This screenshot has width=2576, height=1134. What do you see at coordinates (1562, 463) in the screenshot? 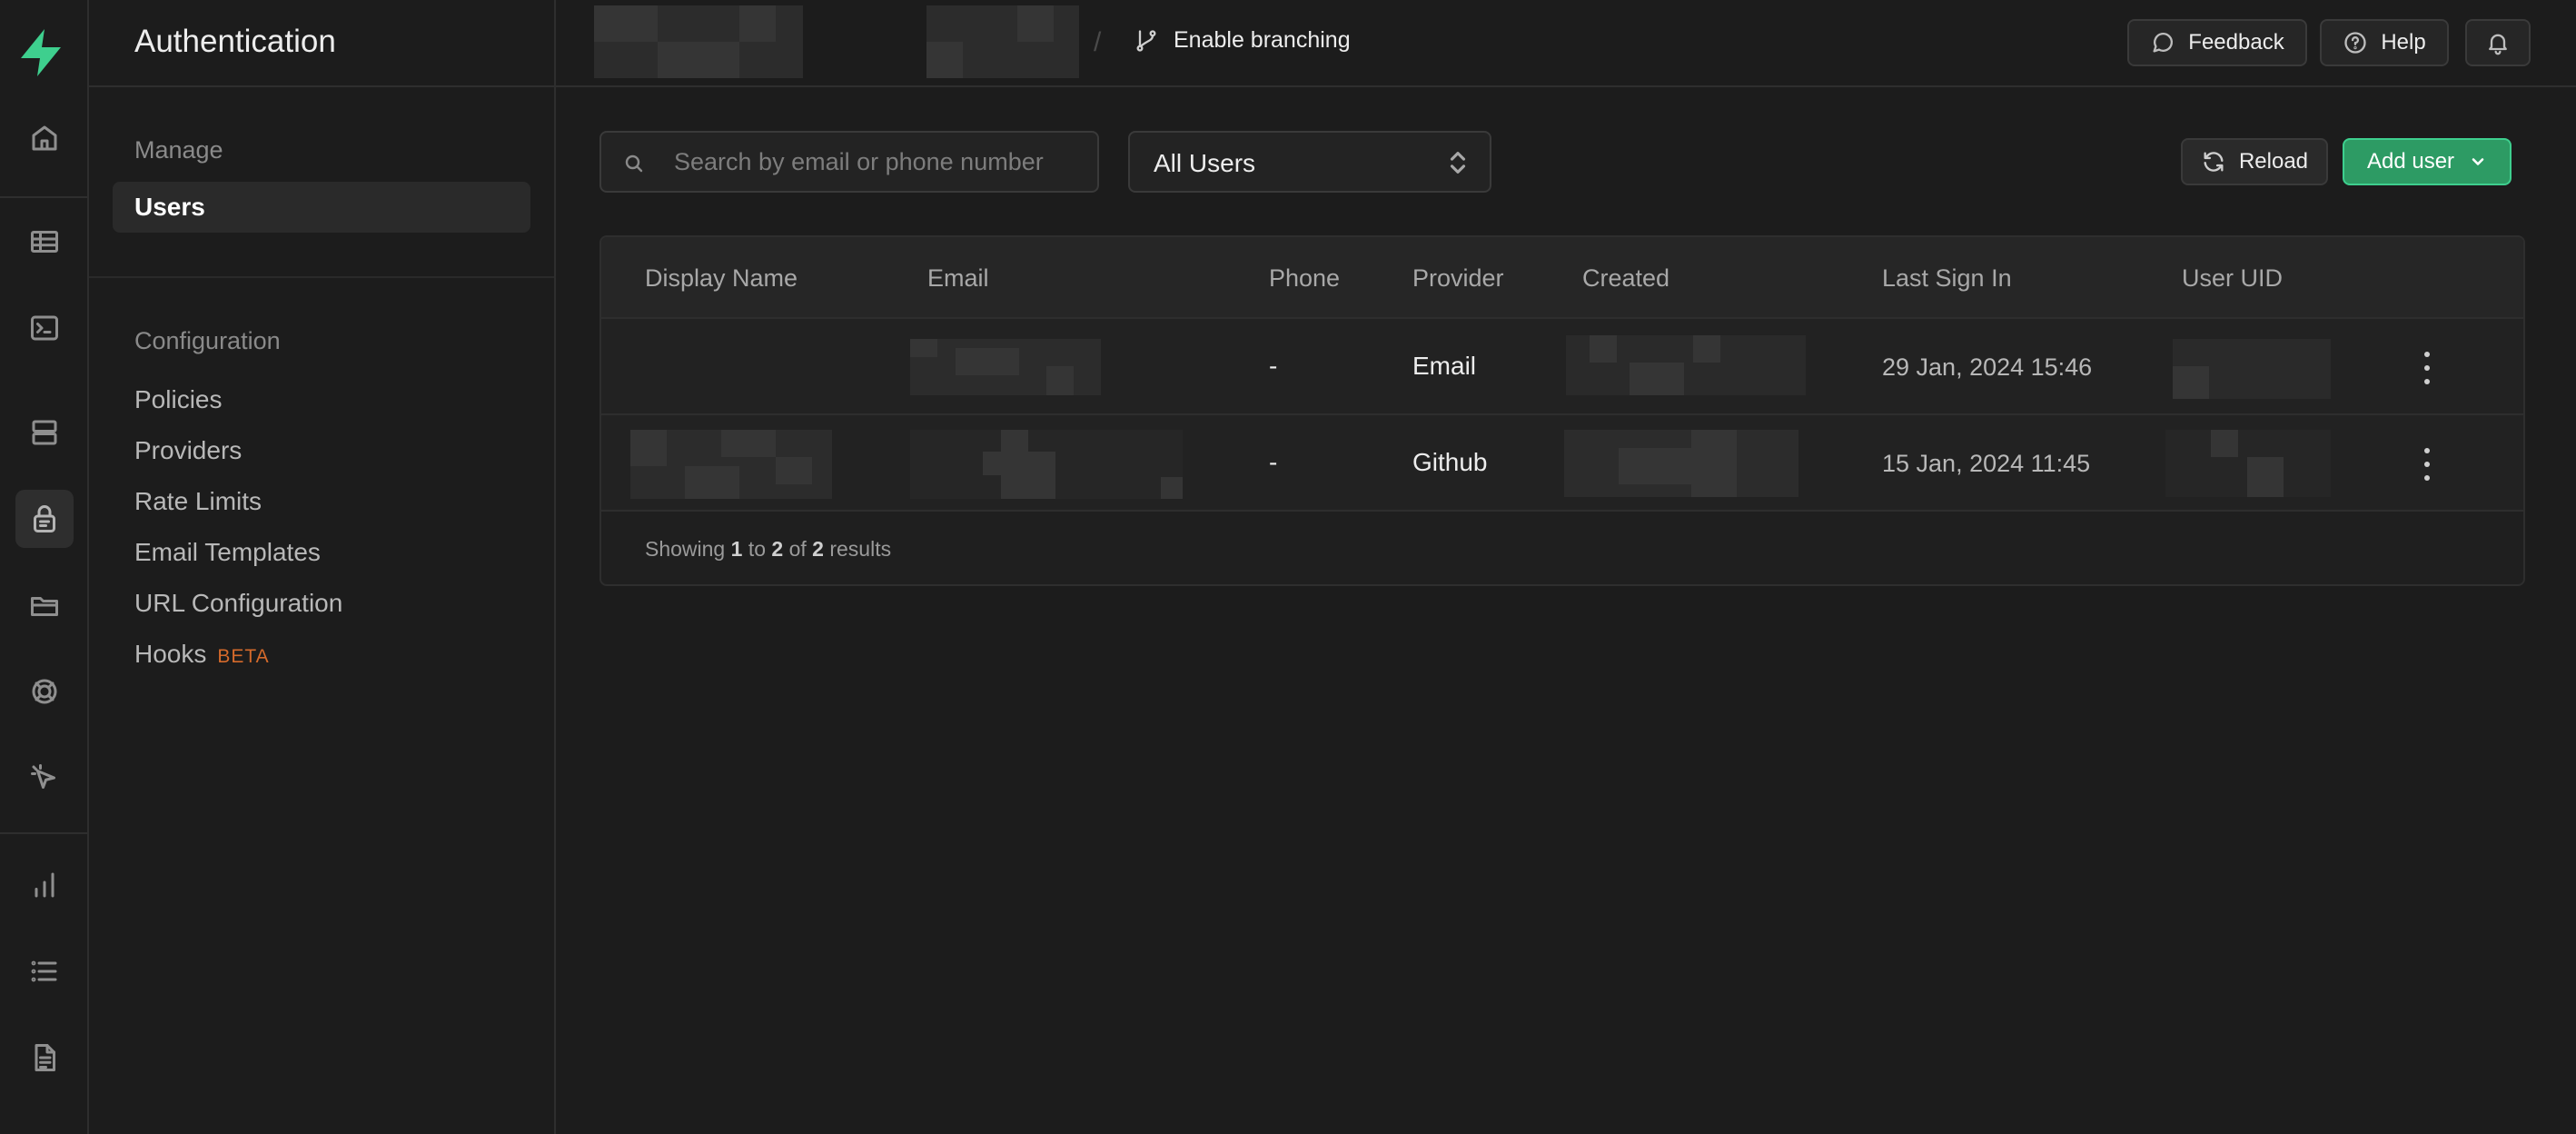
I see `table-row: - Github 15 Jan, 2024 11:45` at bounding box center [1562, 463].